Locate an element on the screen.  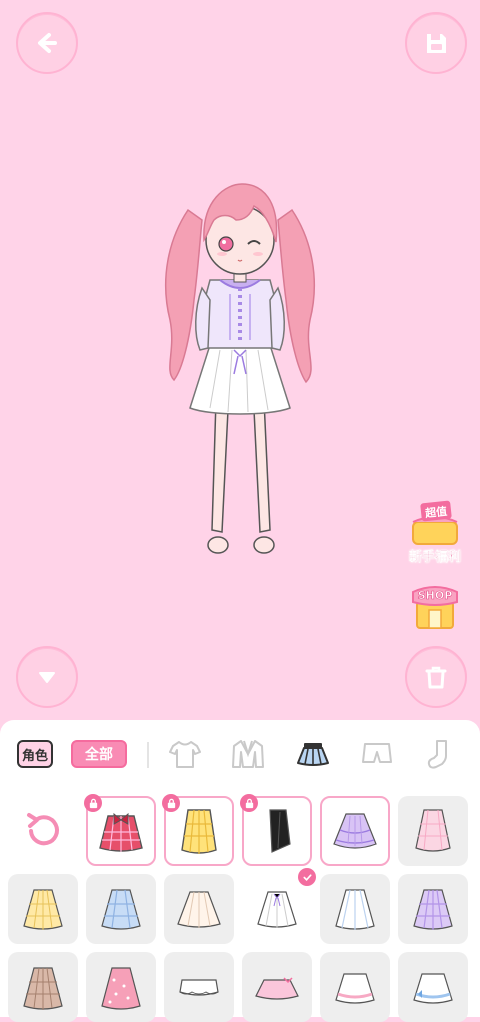
item-pink-dot-skirt is located at coordinates (121, 987).